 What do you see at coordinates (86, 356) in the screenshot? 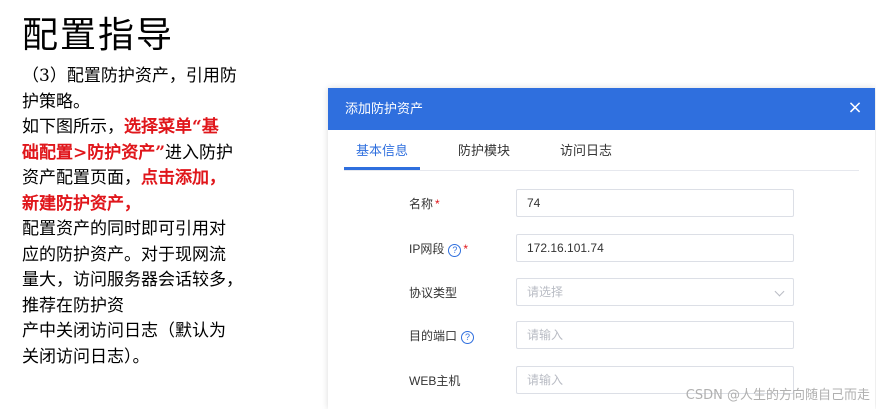
I see `instruction-line: 关闭访问日志）。` at bounding box center [86, 356].